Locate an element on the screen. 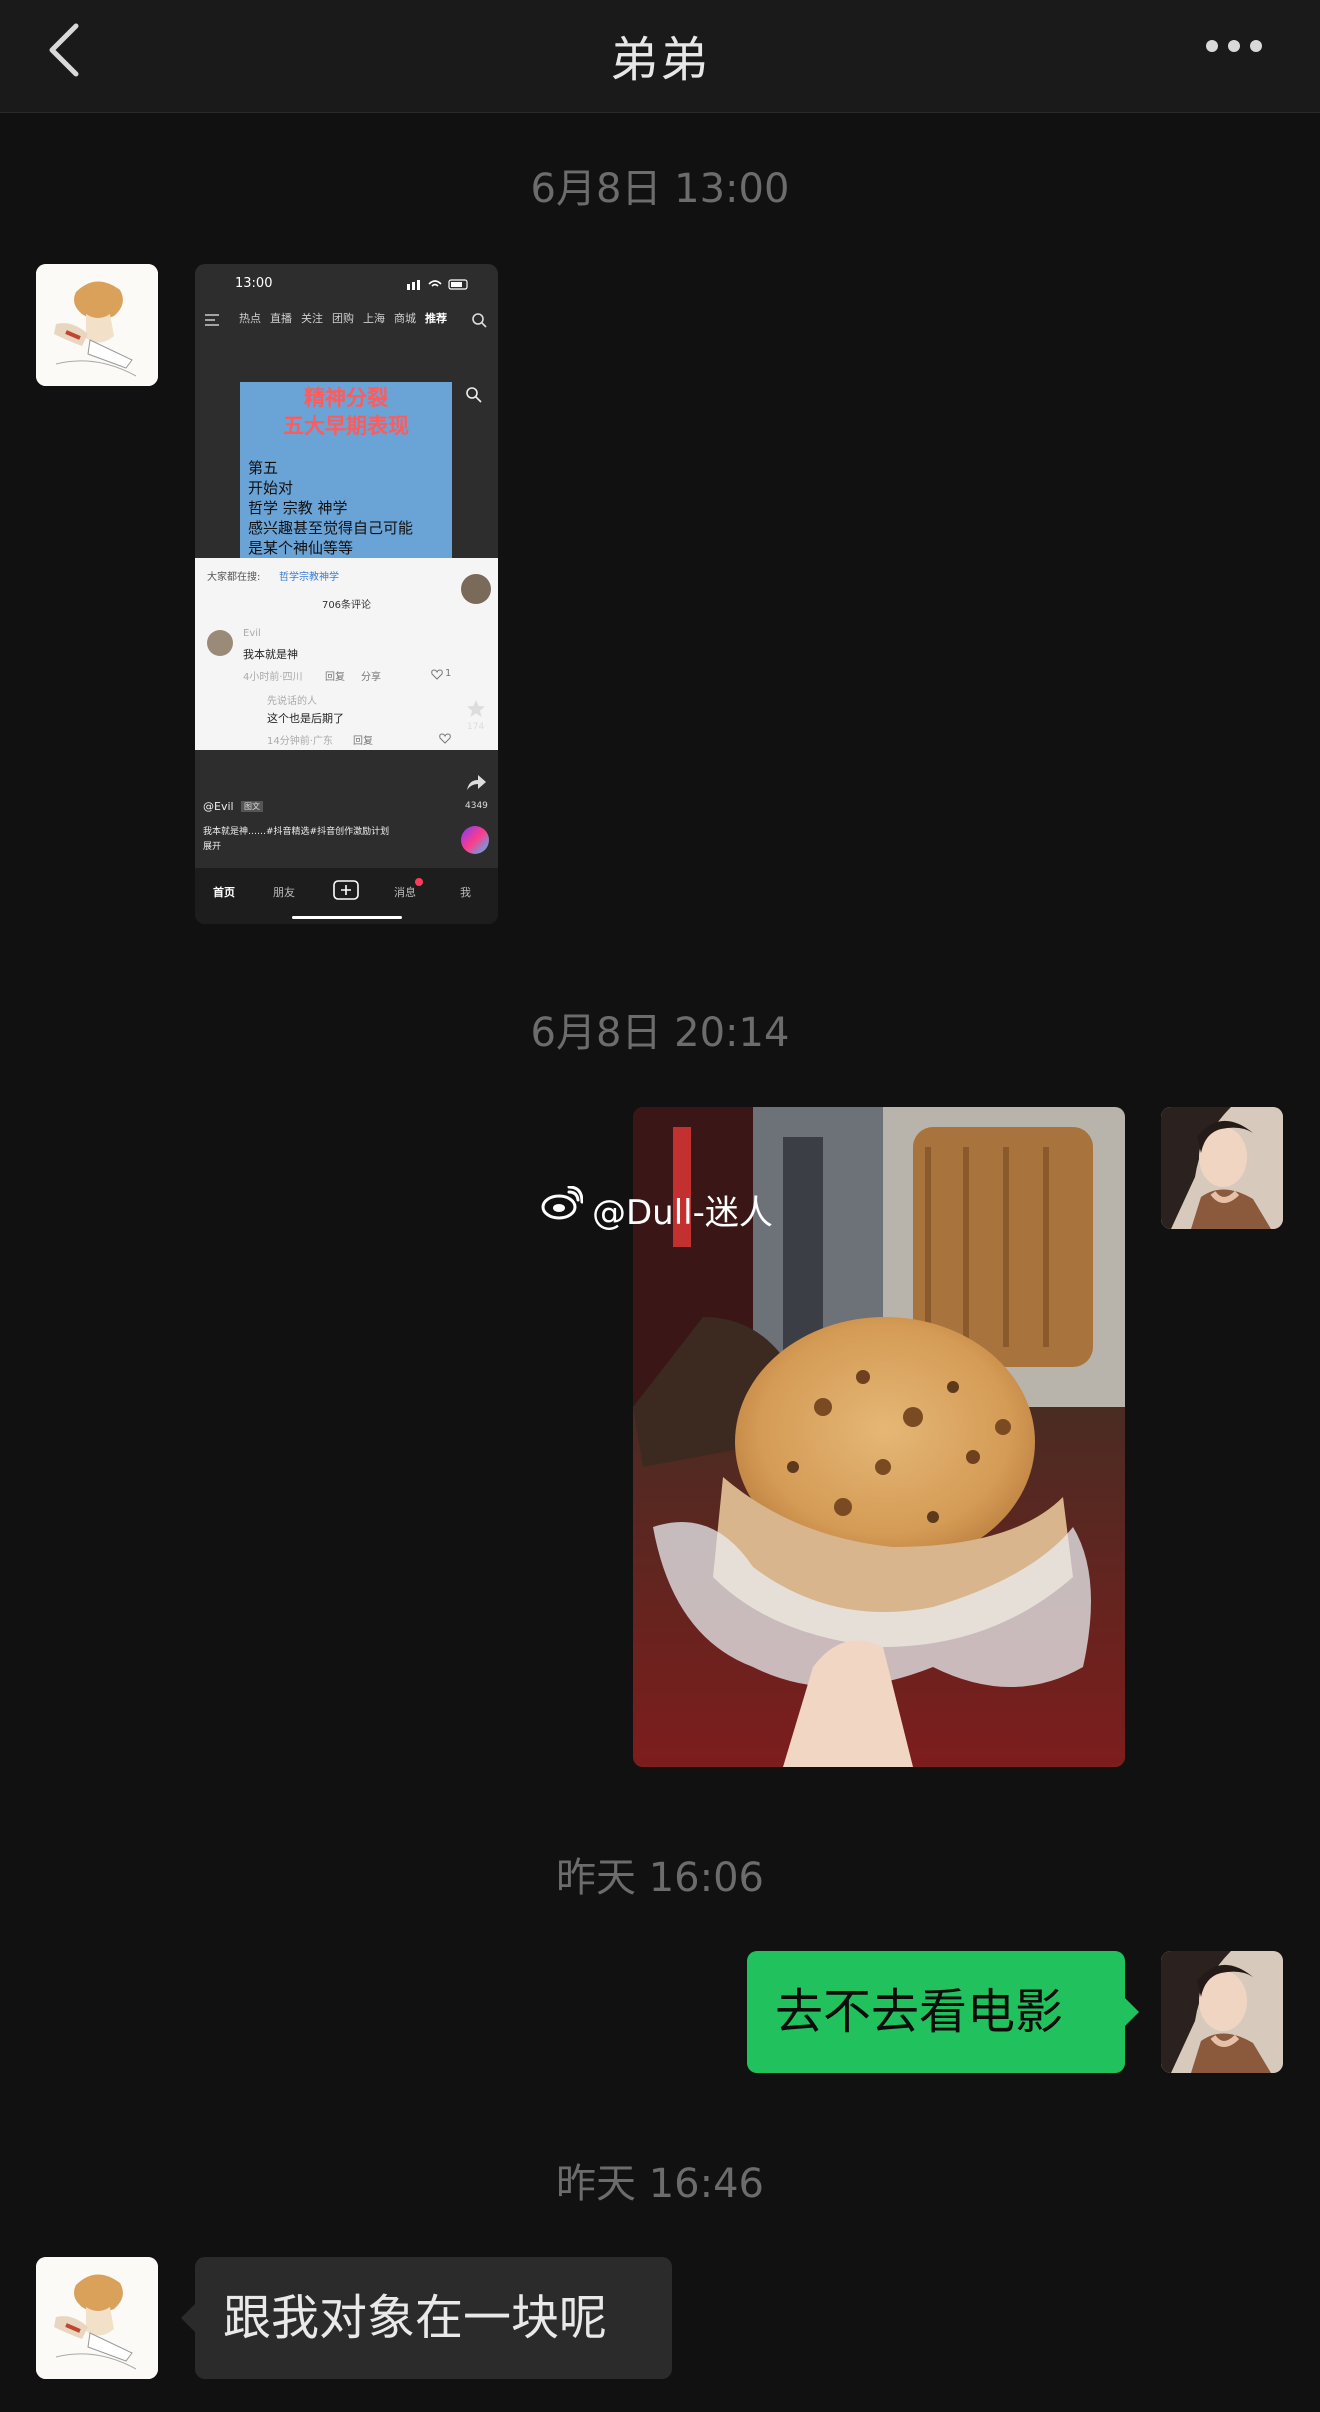 The image size is (1320, 2412). search-prefix: 大家都在搜: is located at coordinates (234, 577).